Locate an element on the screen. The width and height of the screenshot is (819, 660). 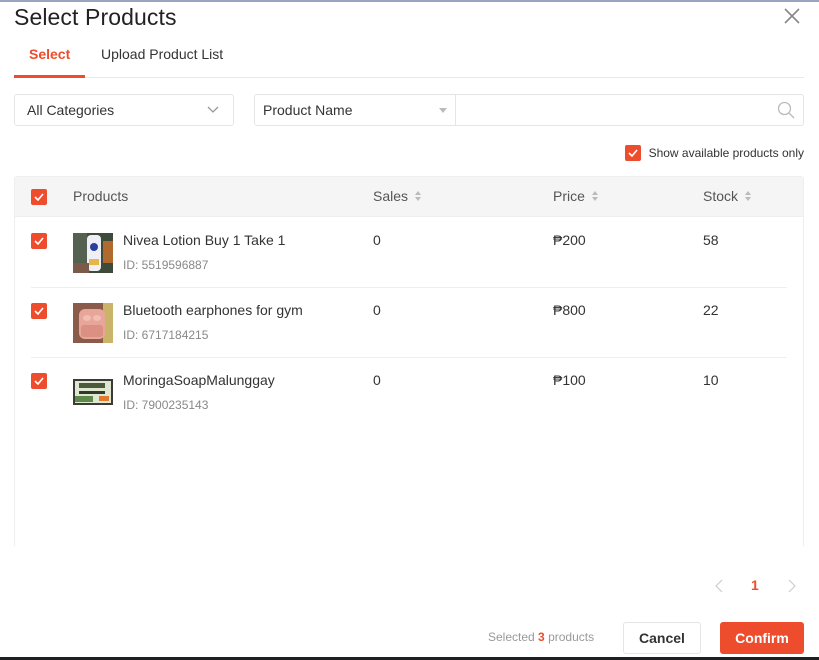
product-stock: 10 is located at coordinates (711, 380).